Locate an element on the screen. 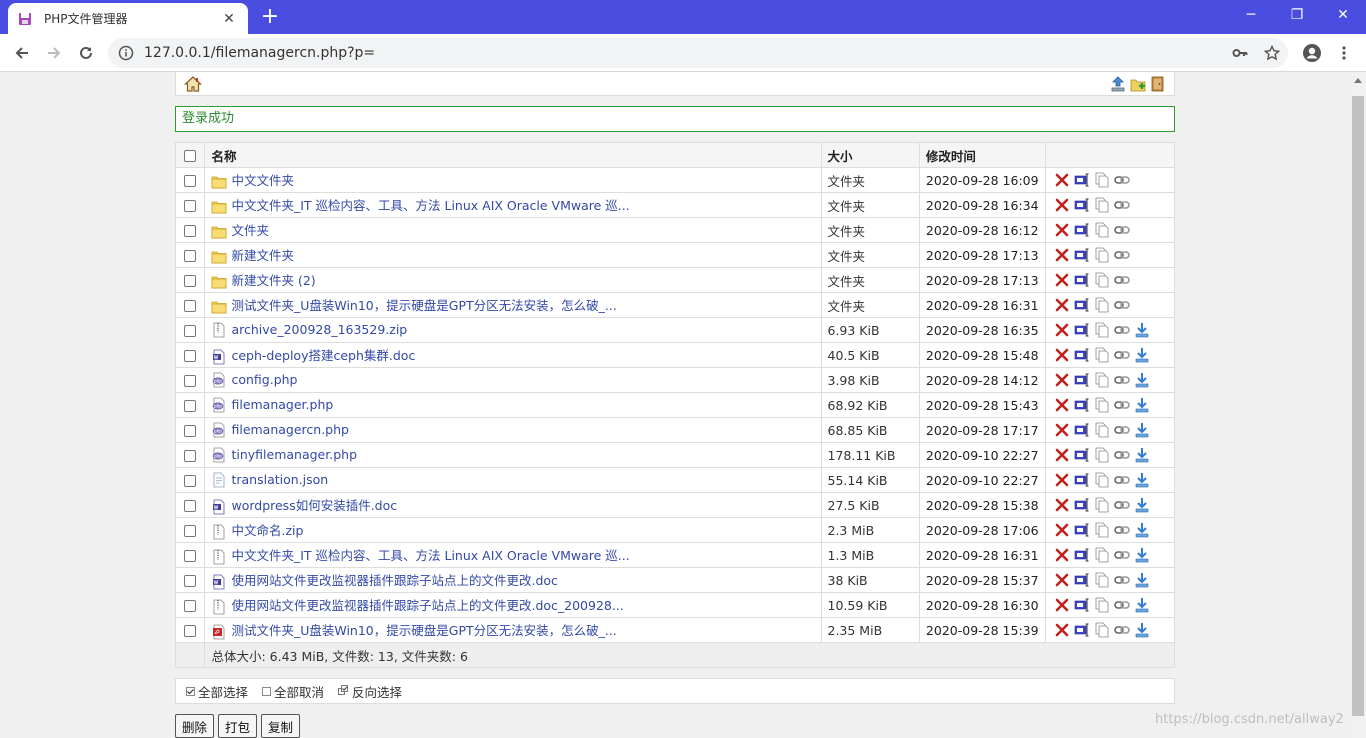 This screenshot has height=738, width=1366. file-name-link: ceph-deploy搭建ceph集群.doc is located at coordinates (323, 355).